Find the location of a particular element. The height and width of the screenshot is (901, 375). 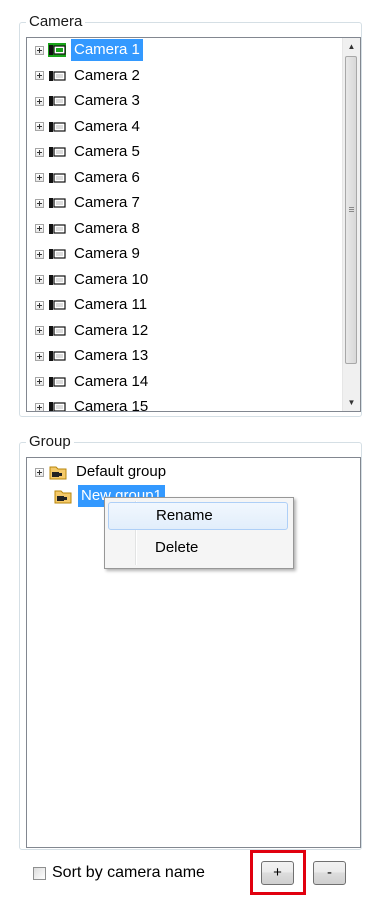

scroll-down-arrow: ▼ is located at coordinates (351, 402).